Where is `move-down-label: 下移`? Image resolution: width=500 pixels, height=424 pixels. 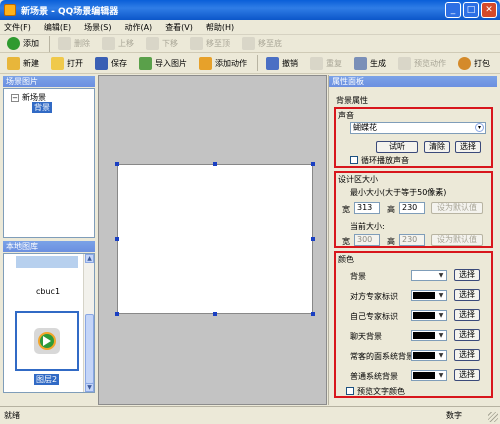
move-down-label: 下移 is located at coordinates (170, 43).